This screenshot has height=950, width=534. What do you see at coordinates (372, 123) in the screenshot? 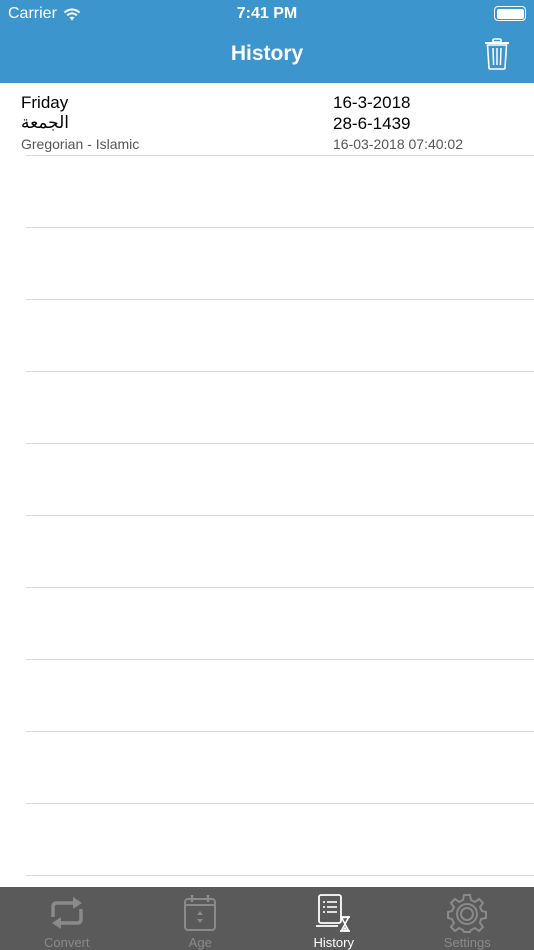
I see `islamic-date: 28-6-1439` at bounding box center [372, 123].